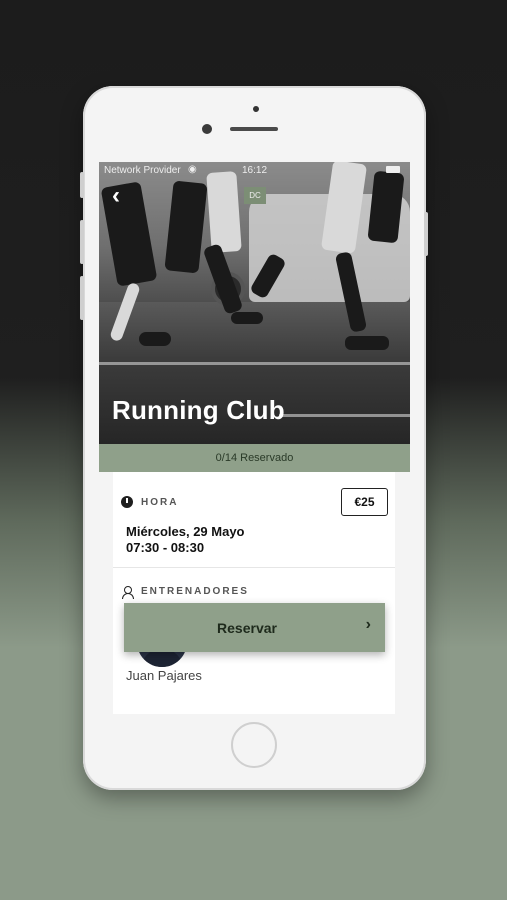 The width and height of the screenshot is (507, 900). What do you see at coordinates (195, 591) in the screenshot?
I see `trainers-label: ENTRENADORES` at bounding box center [195, 591].